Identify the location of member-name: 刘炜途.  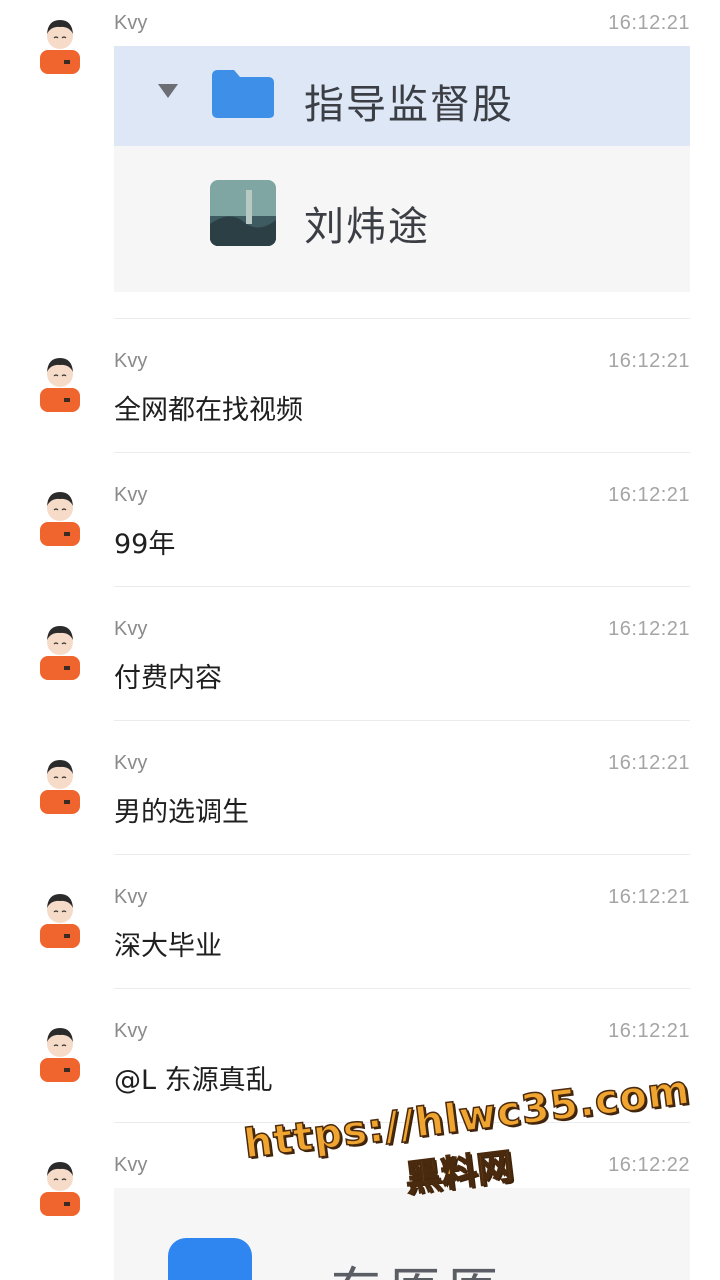
(367, 227).